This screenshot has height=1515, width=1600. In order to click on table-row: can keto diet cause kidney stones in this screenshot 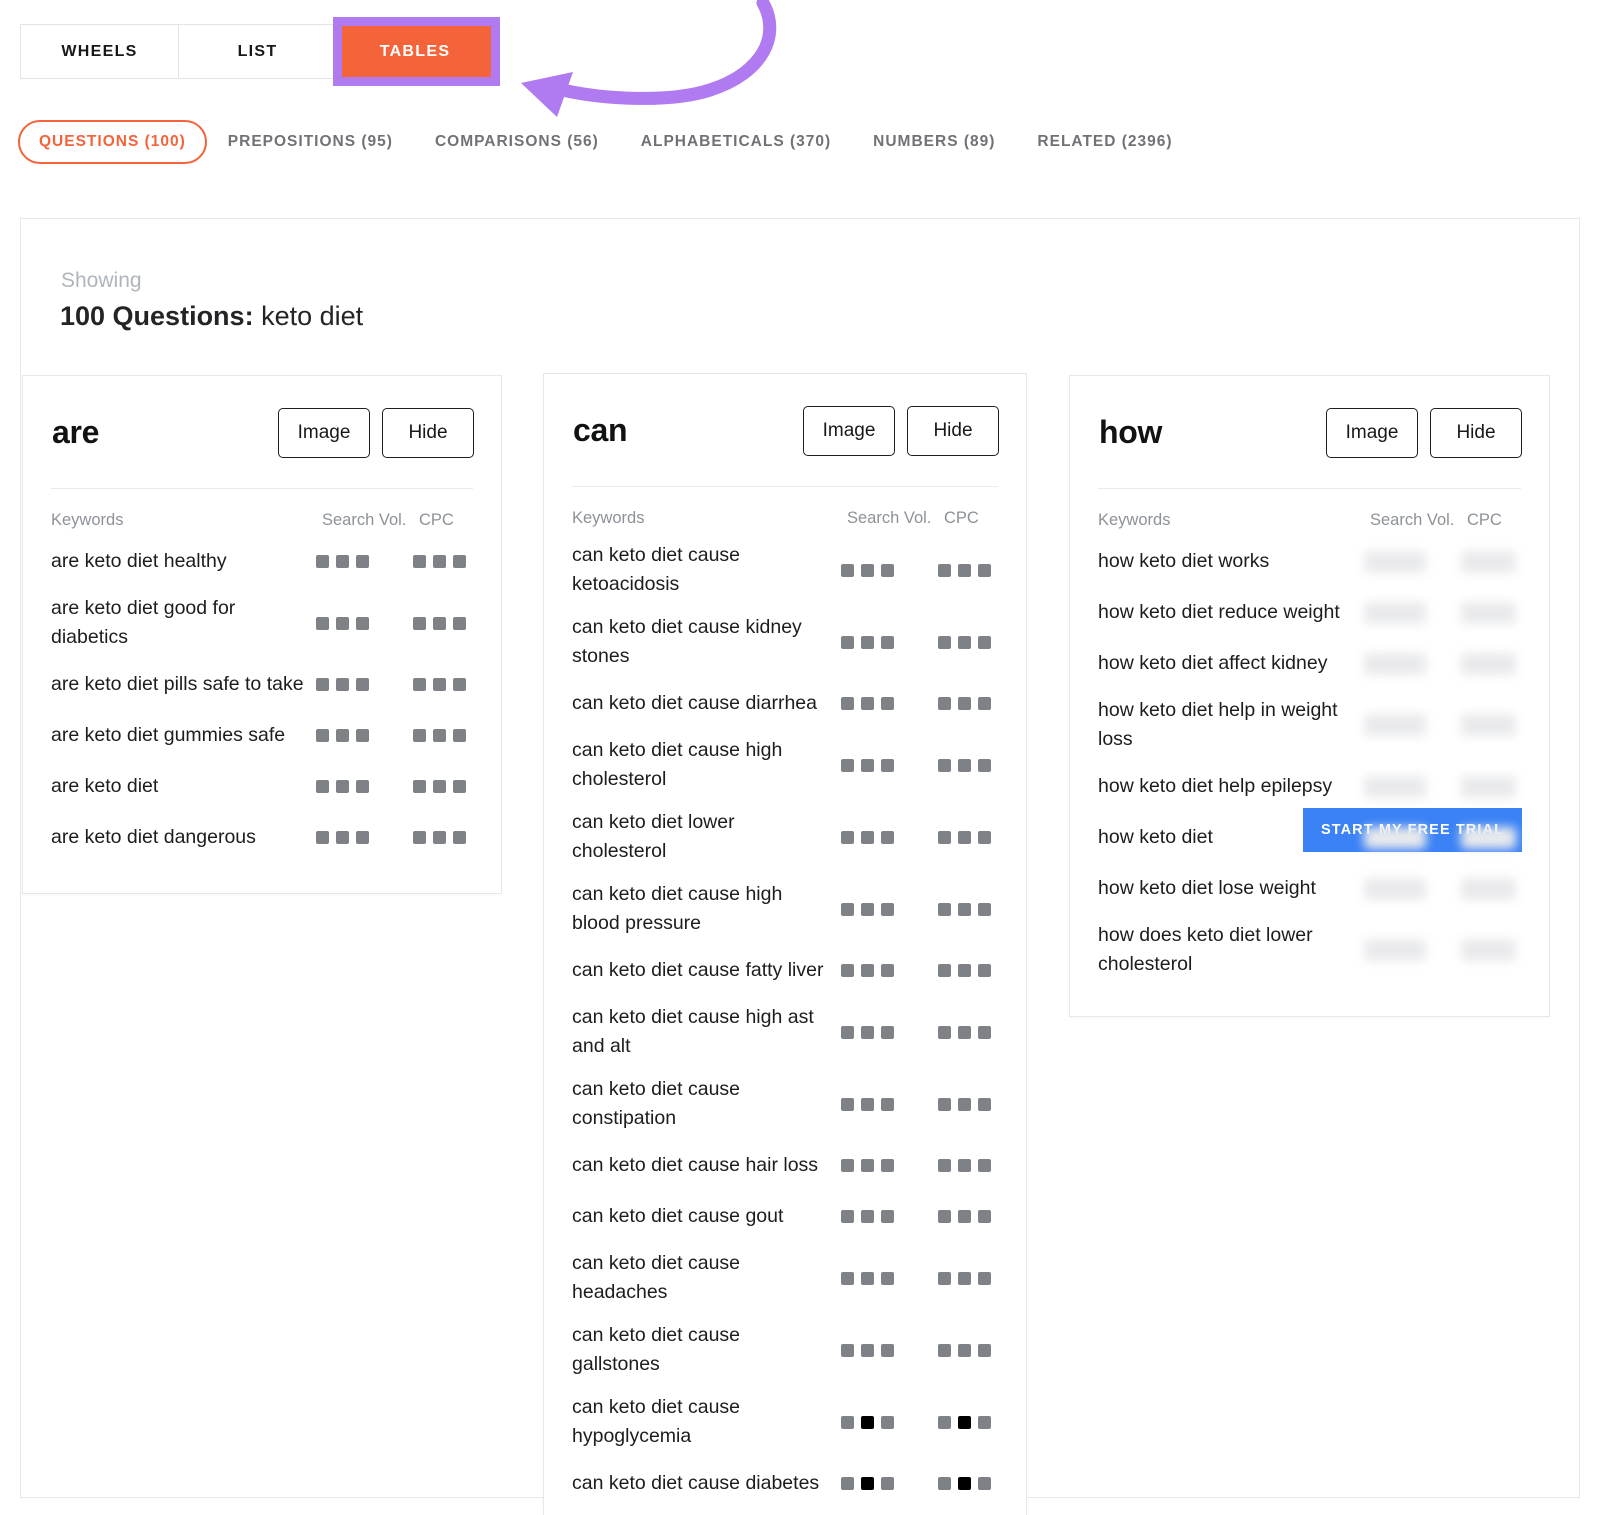, I will do `click(785, 642)`.